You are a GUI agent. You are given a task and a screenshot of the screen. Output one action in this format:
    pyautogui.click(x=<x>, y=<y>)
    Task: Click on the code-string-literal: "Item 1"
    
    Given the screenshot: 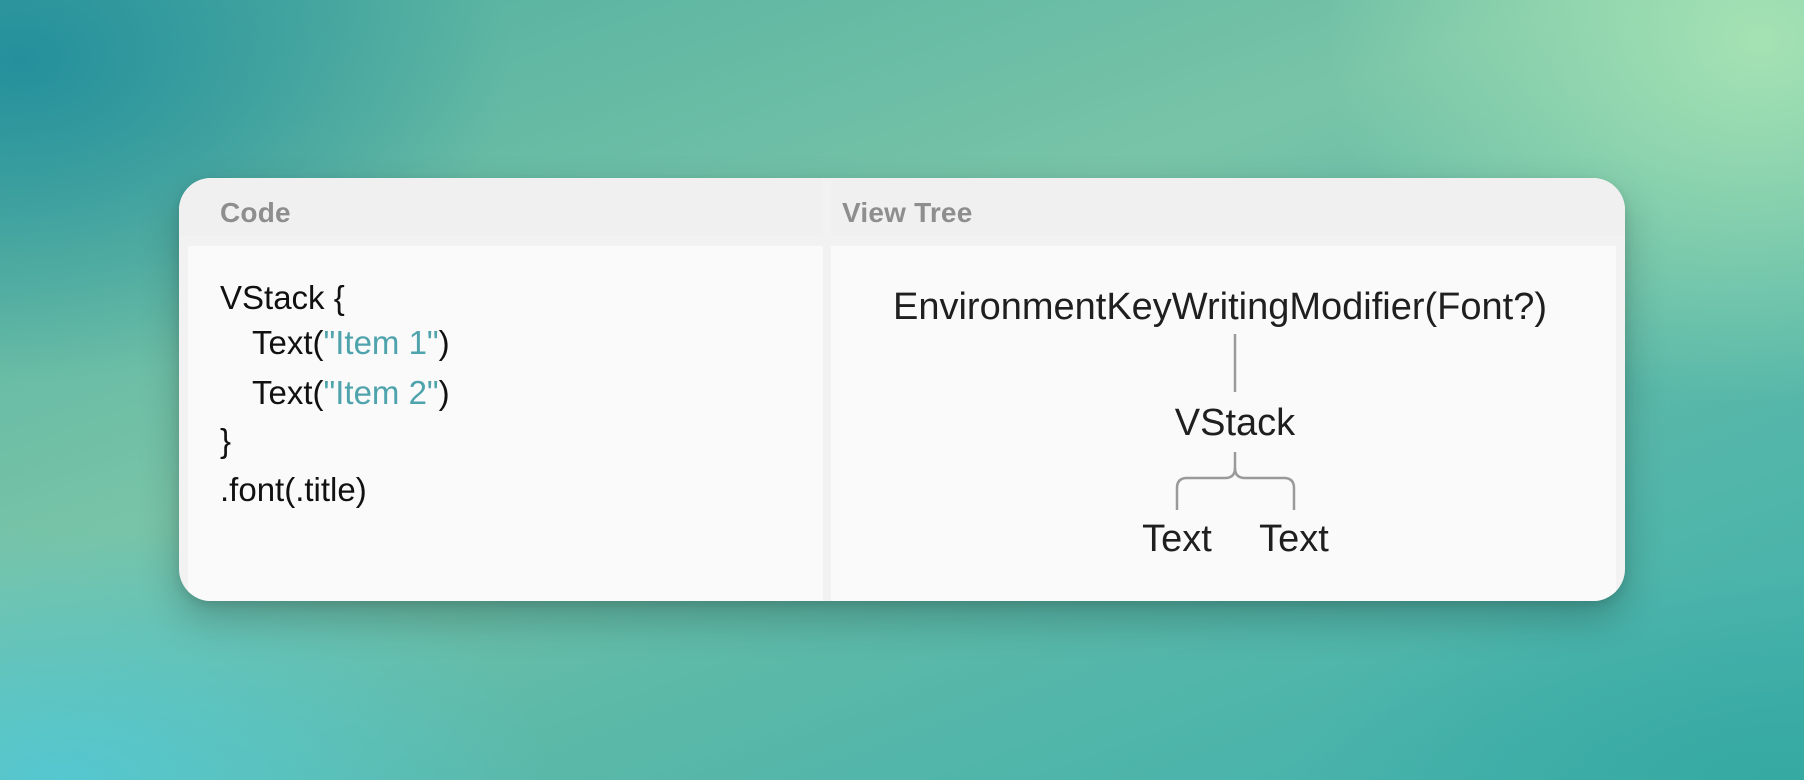 What is the action you would take?
    pyautogui.click(x=381, y=342)
    